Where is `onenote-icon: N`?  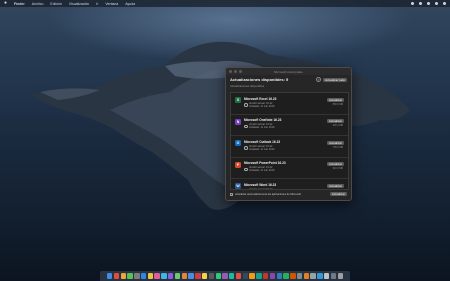 onenote-icon: N is located at coordinates (238, 121).